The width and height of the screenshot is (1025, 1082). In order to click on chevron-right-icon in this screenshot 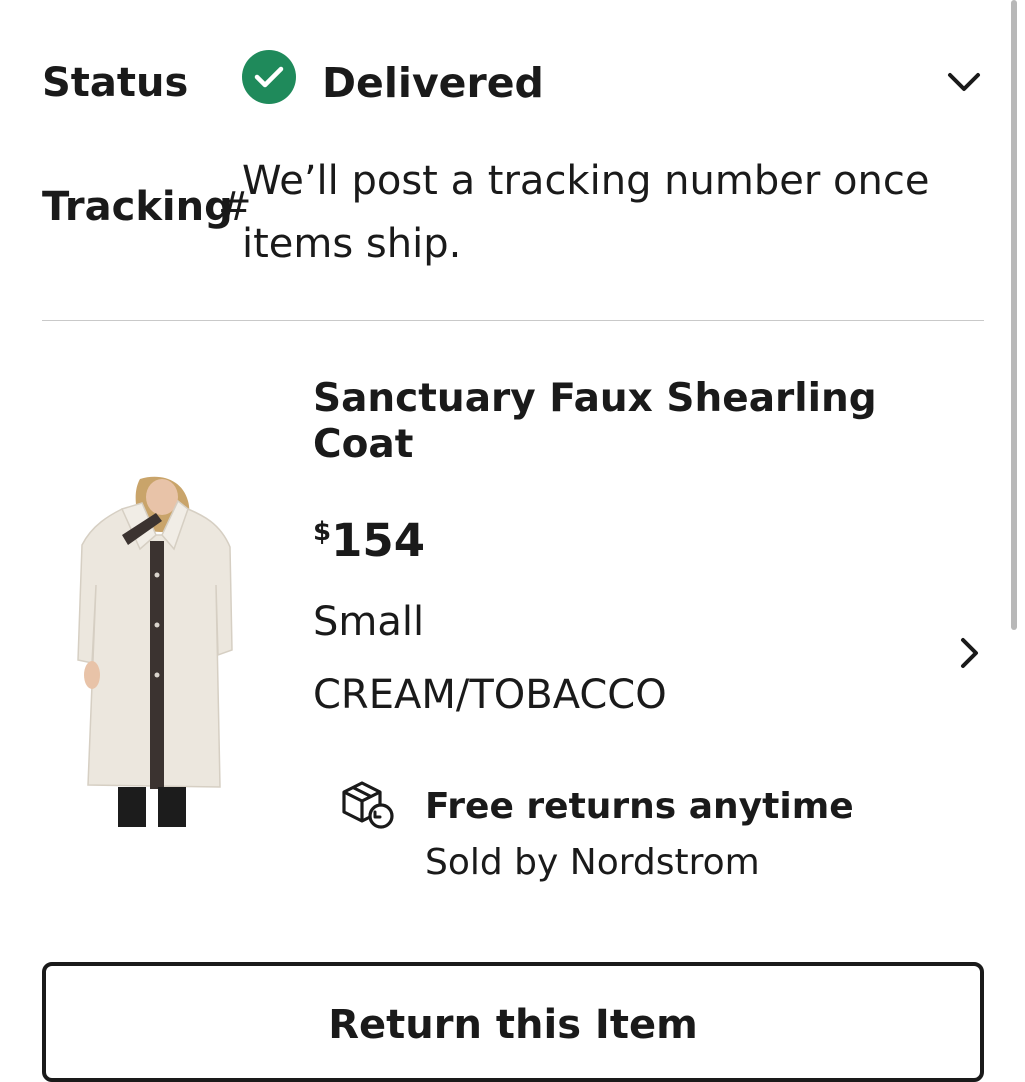, I will do `click(970, 653)`.